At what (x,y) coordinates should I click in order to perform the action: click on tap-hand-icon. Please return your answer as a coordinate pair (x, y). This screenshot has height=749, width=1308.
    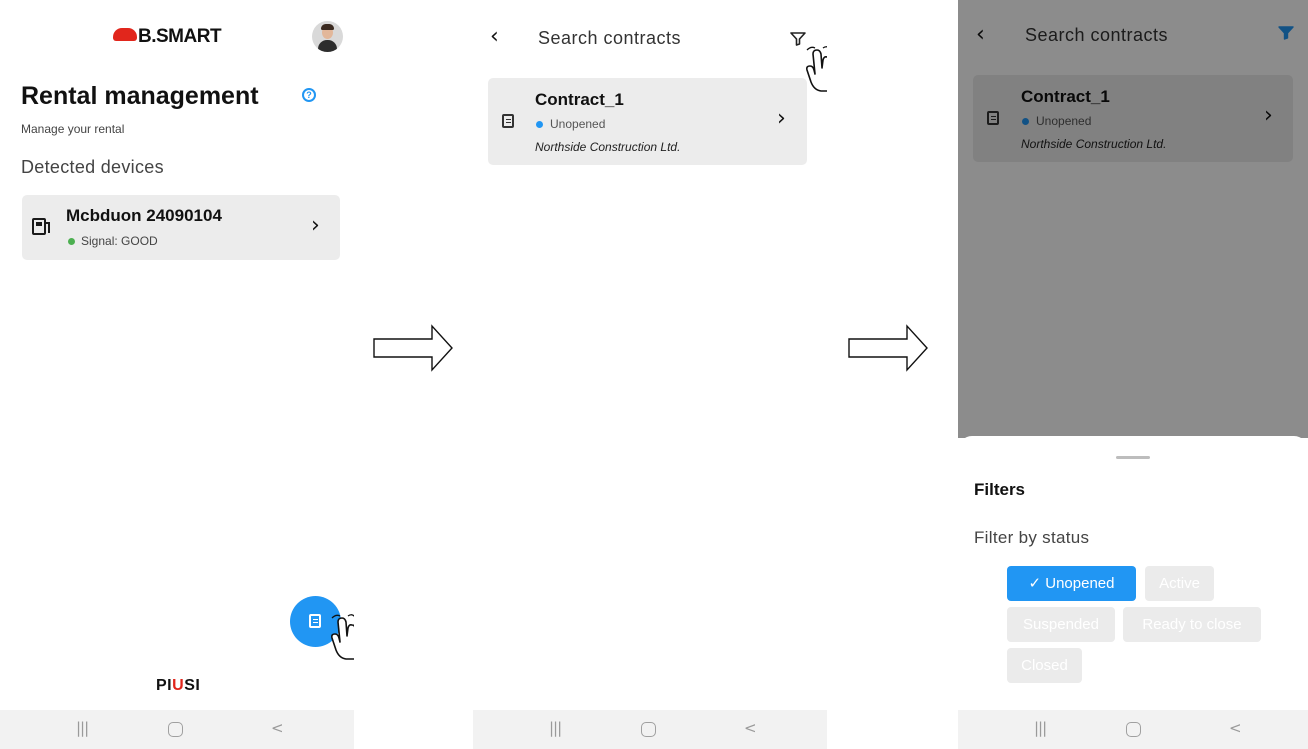
    Looking at the image, I should click on (342, 637).